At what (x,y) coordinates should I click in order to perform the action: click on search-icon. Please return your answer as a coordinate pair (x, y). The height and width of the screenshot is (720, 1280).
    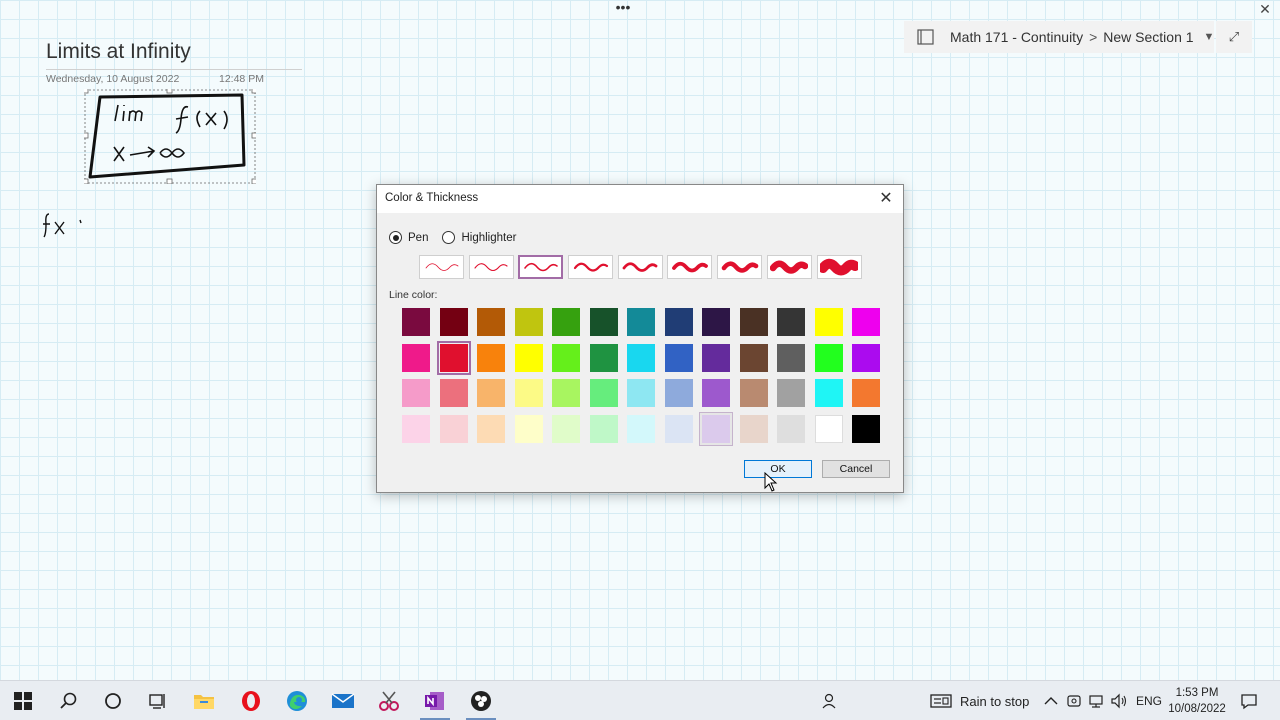
    Looking at the image, I should click on (69, 700).